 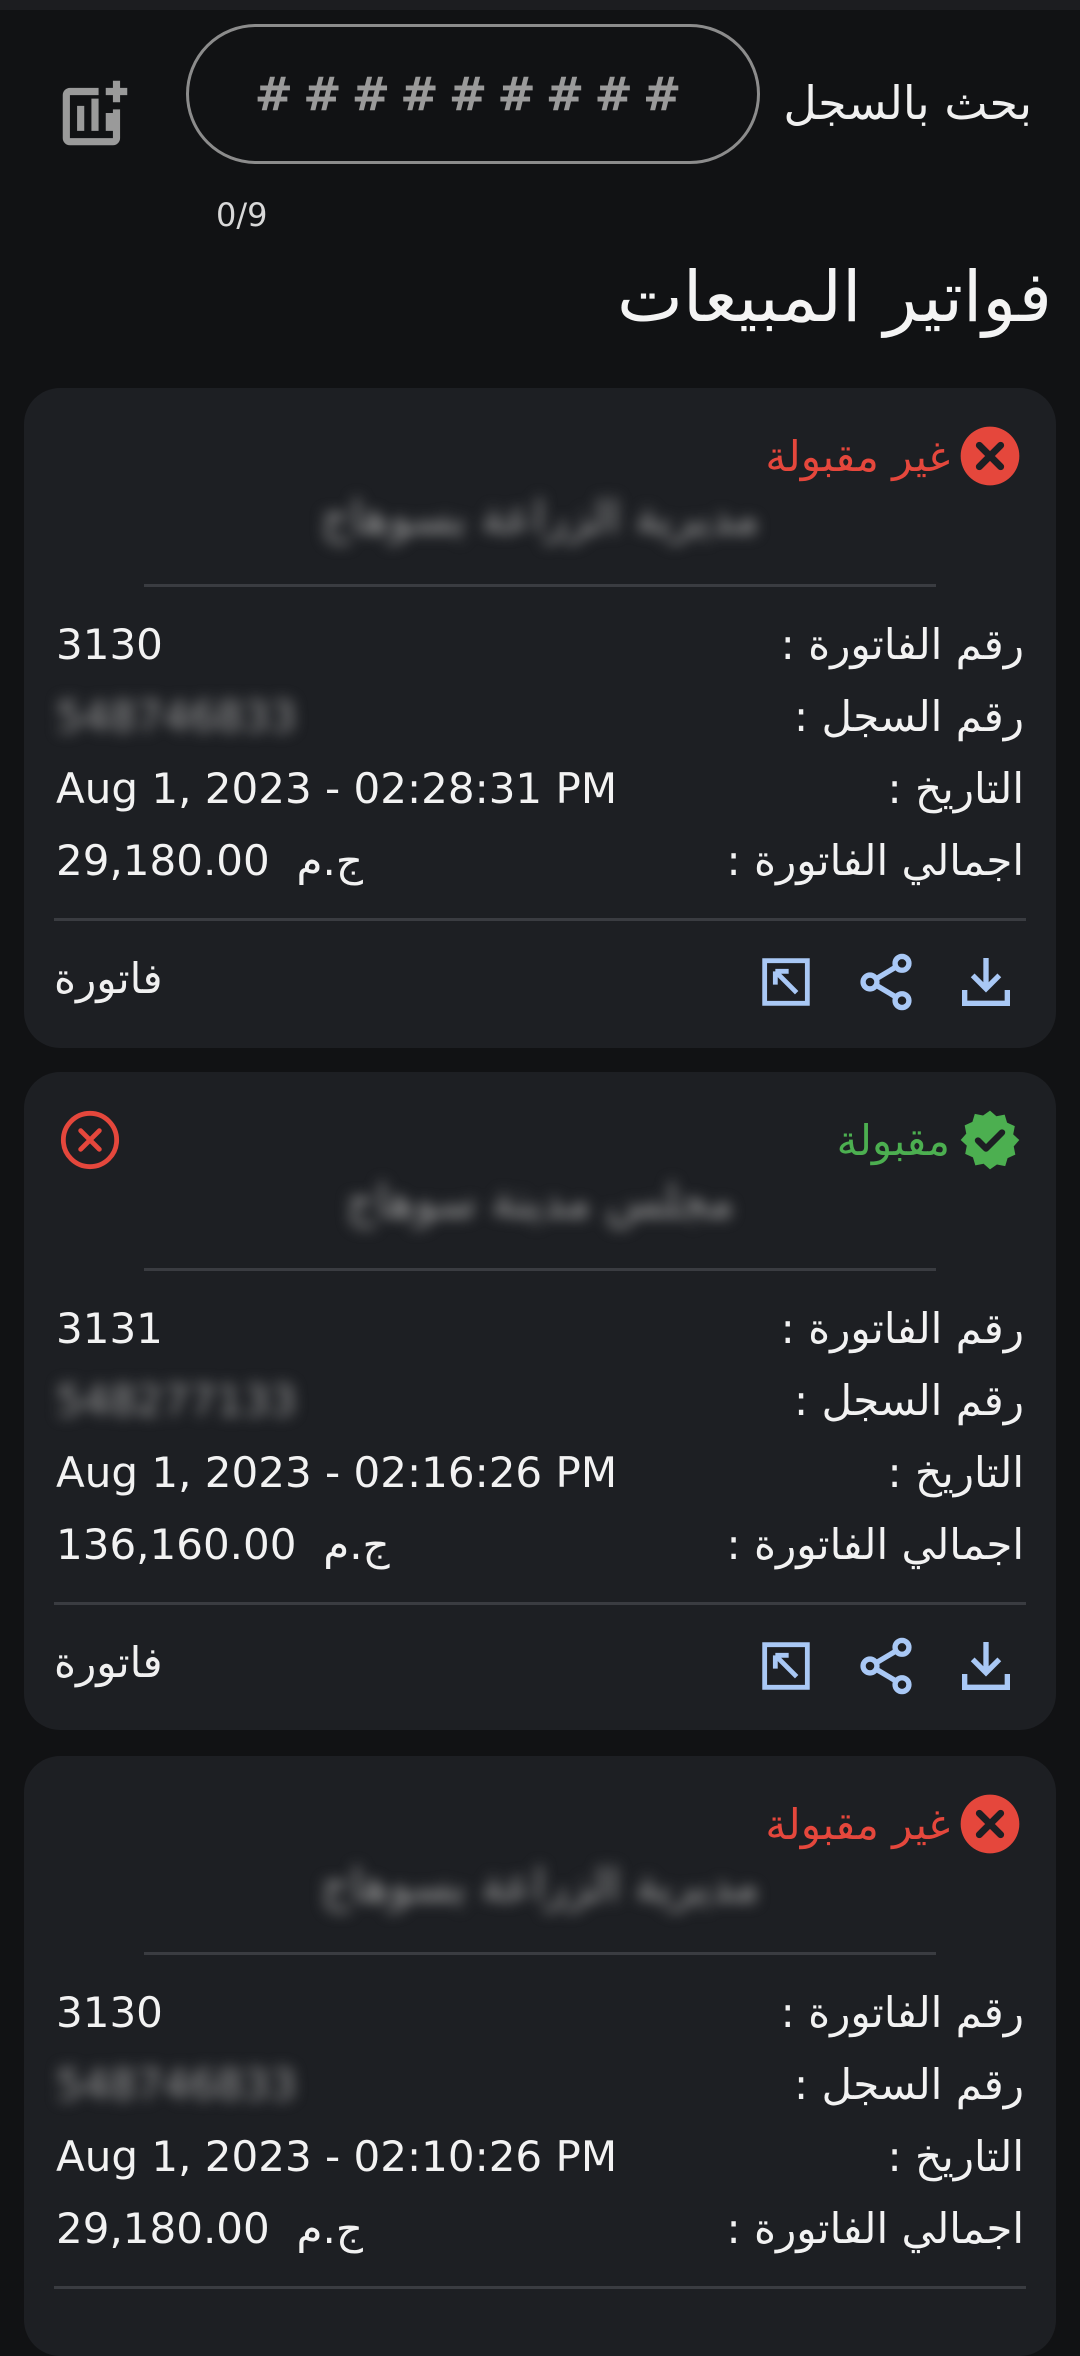 I want to click on status-bar-strip, so click(x=540, y=5).